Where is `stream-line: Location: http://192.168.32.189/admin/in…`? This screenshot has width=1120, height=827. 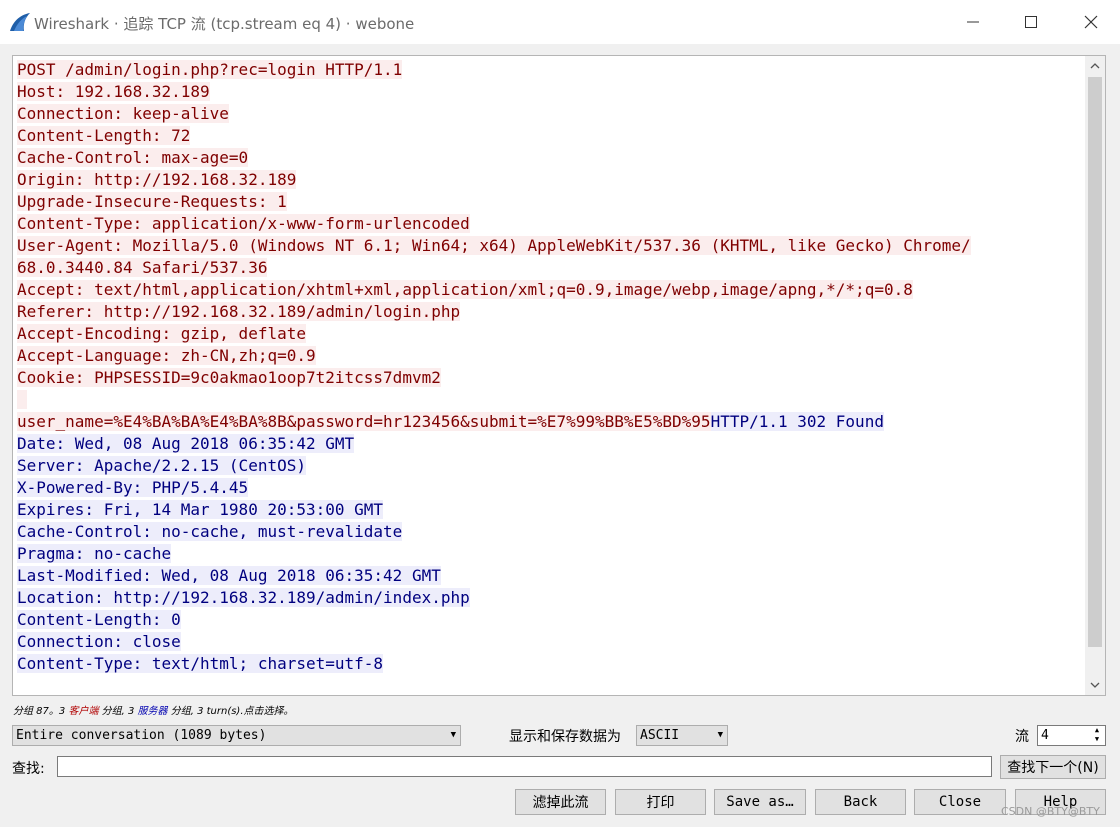
stream-line: Location: http://192.168.32.189/admin/in… is located at coordinates (551, 598).